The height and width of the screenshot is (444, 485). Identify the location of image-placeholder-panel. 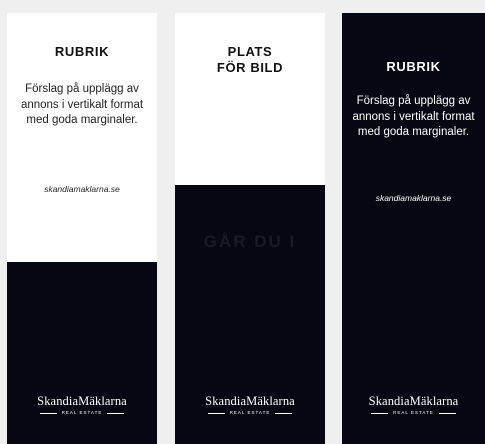
(250, 99).